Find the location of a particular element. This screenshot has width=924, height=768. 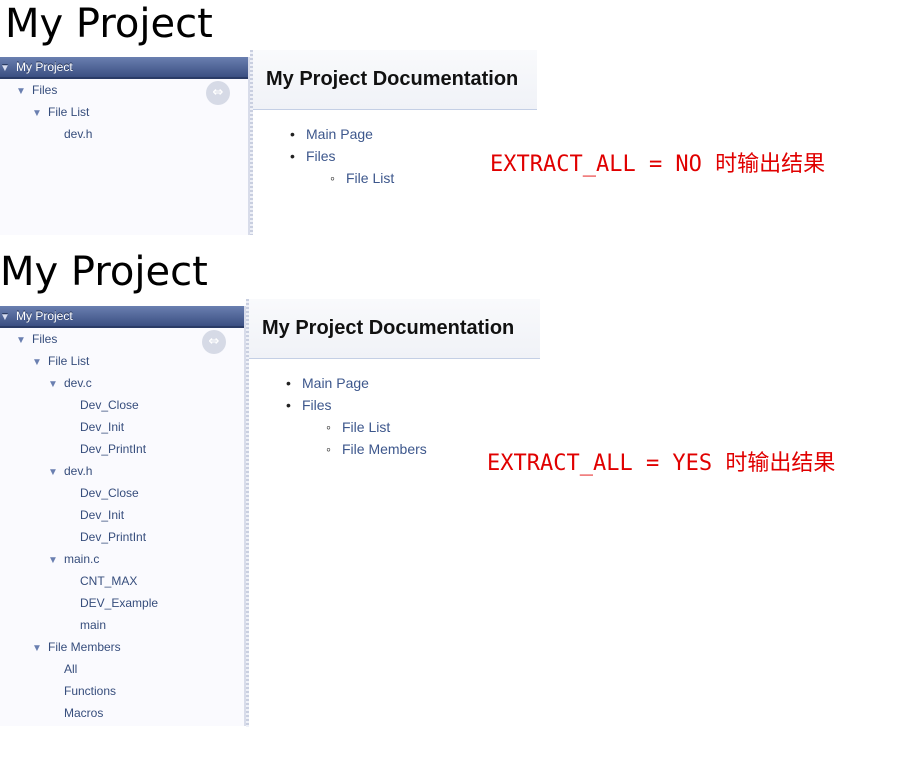

nav-item-label: All is located at coordinates (71, 669).